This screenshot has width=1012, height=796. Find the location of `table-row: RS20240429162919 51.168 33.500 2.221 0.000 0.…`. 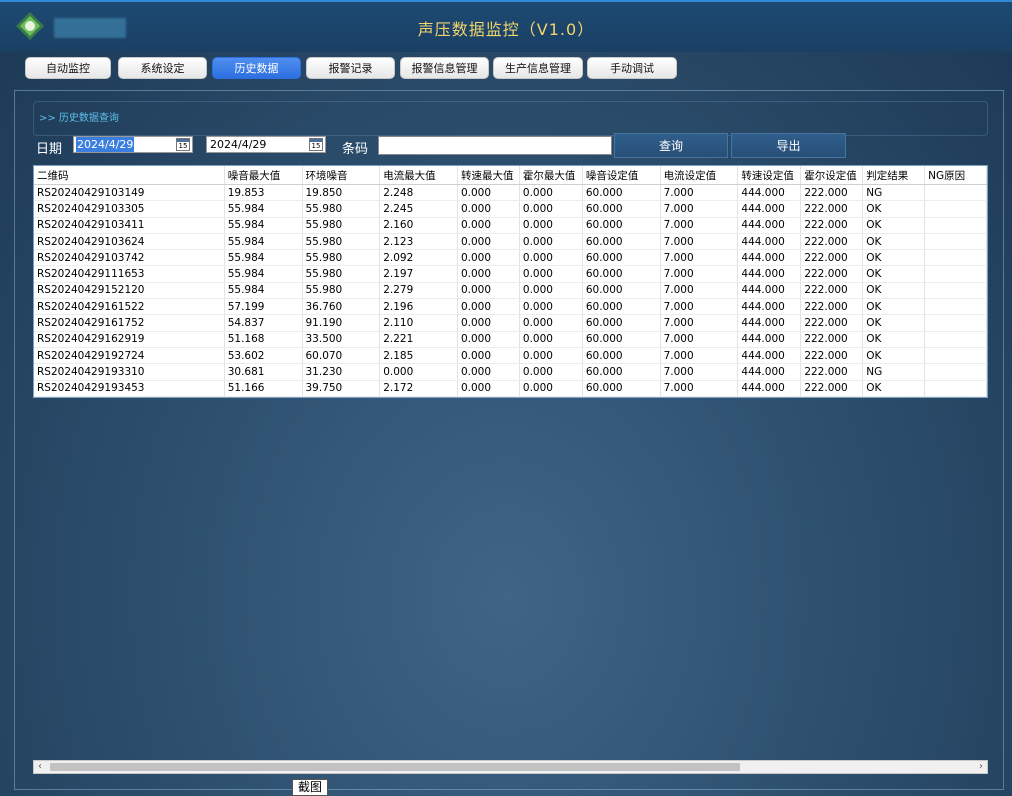

table-row: RS20240429162919 51.168 33.500 2.221 0.000 0.… is located at coordinates (510, 339).